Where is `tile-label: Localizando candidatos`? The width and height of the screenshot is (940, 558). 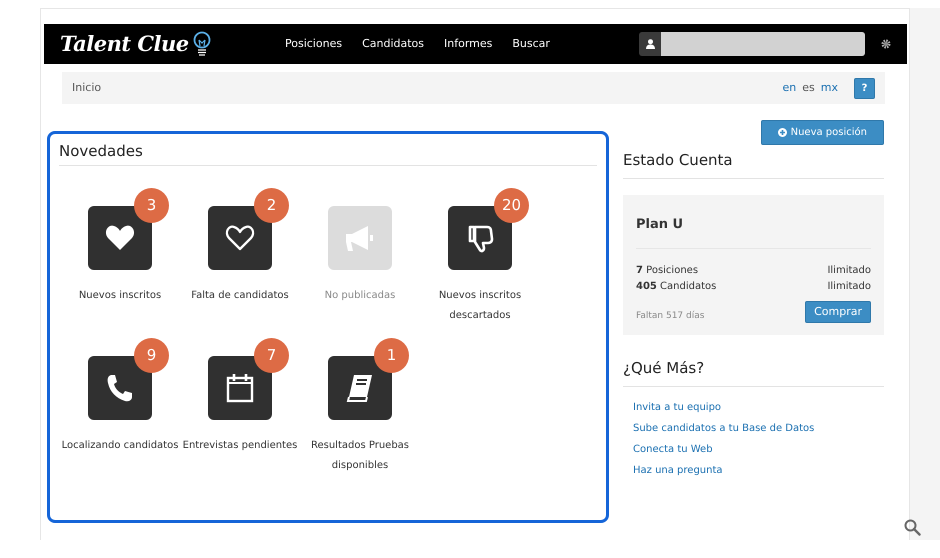
tile-label: Localizando candidatos is located at coordinates (120, 446).